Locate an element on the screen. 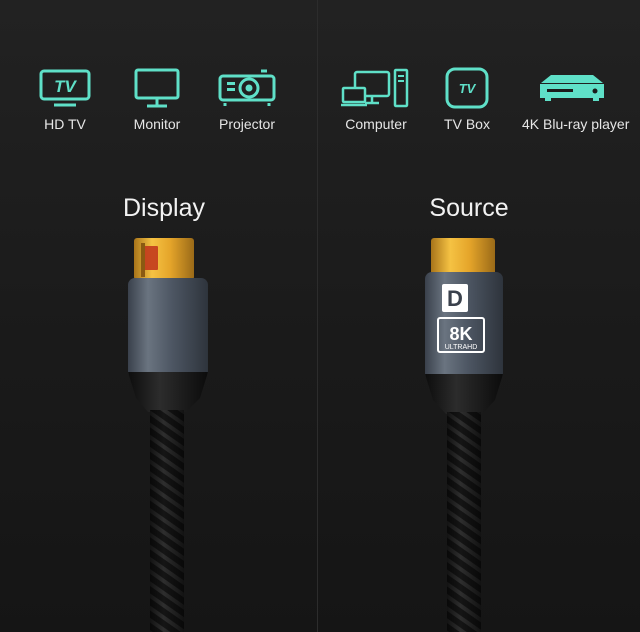 The image size is (640, 632). ultrahd-badge-text: ULTRAHD is located at coordinates (461, 347).